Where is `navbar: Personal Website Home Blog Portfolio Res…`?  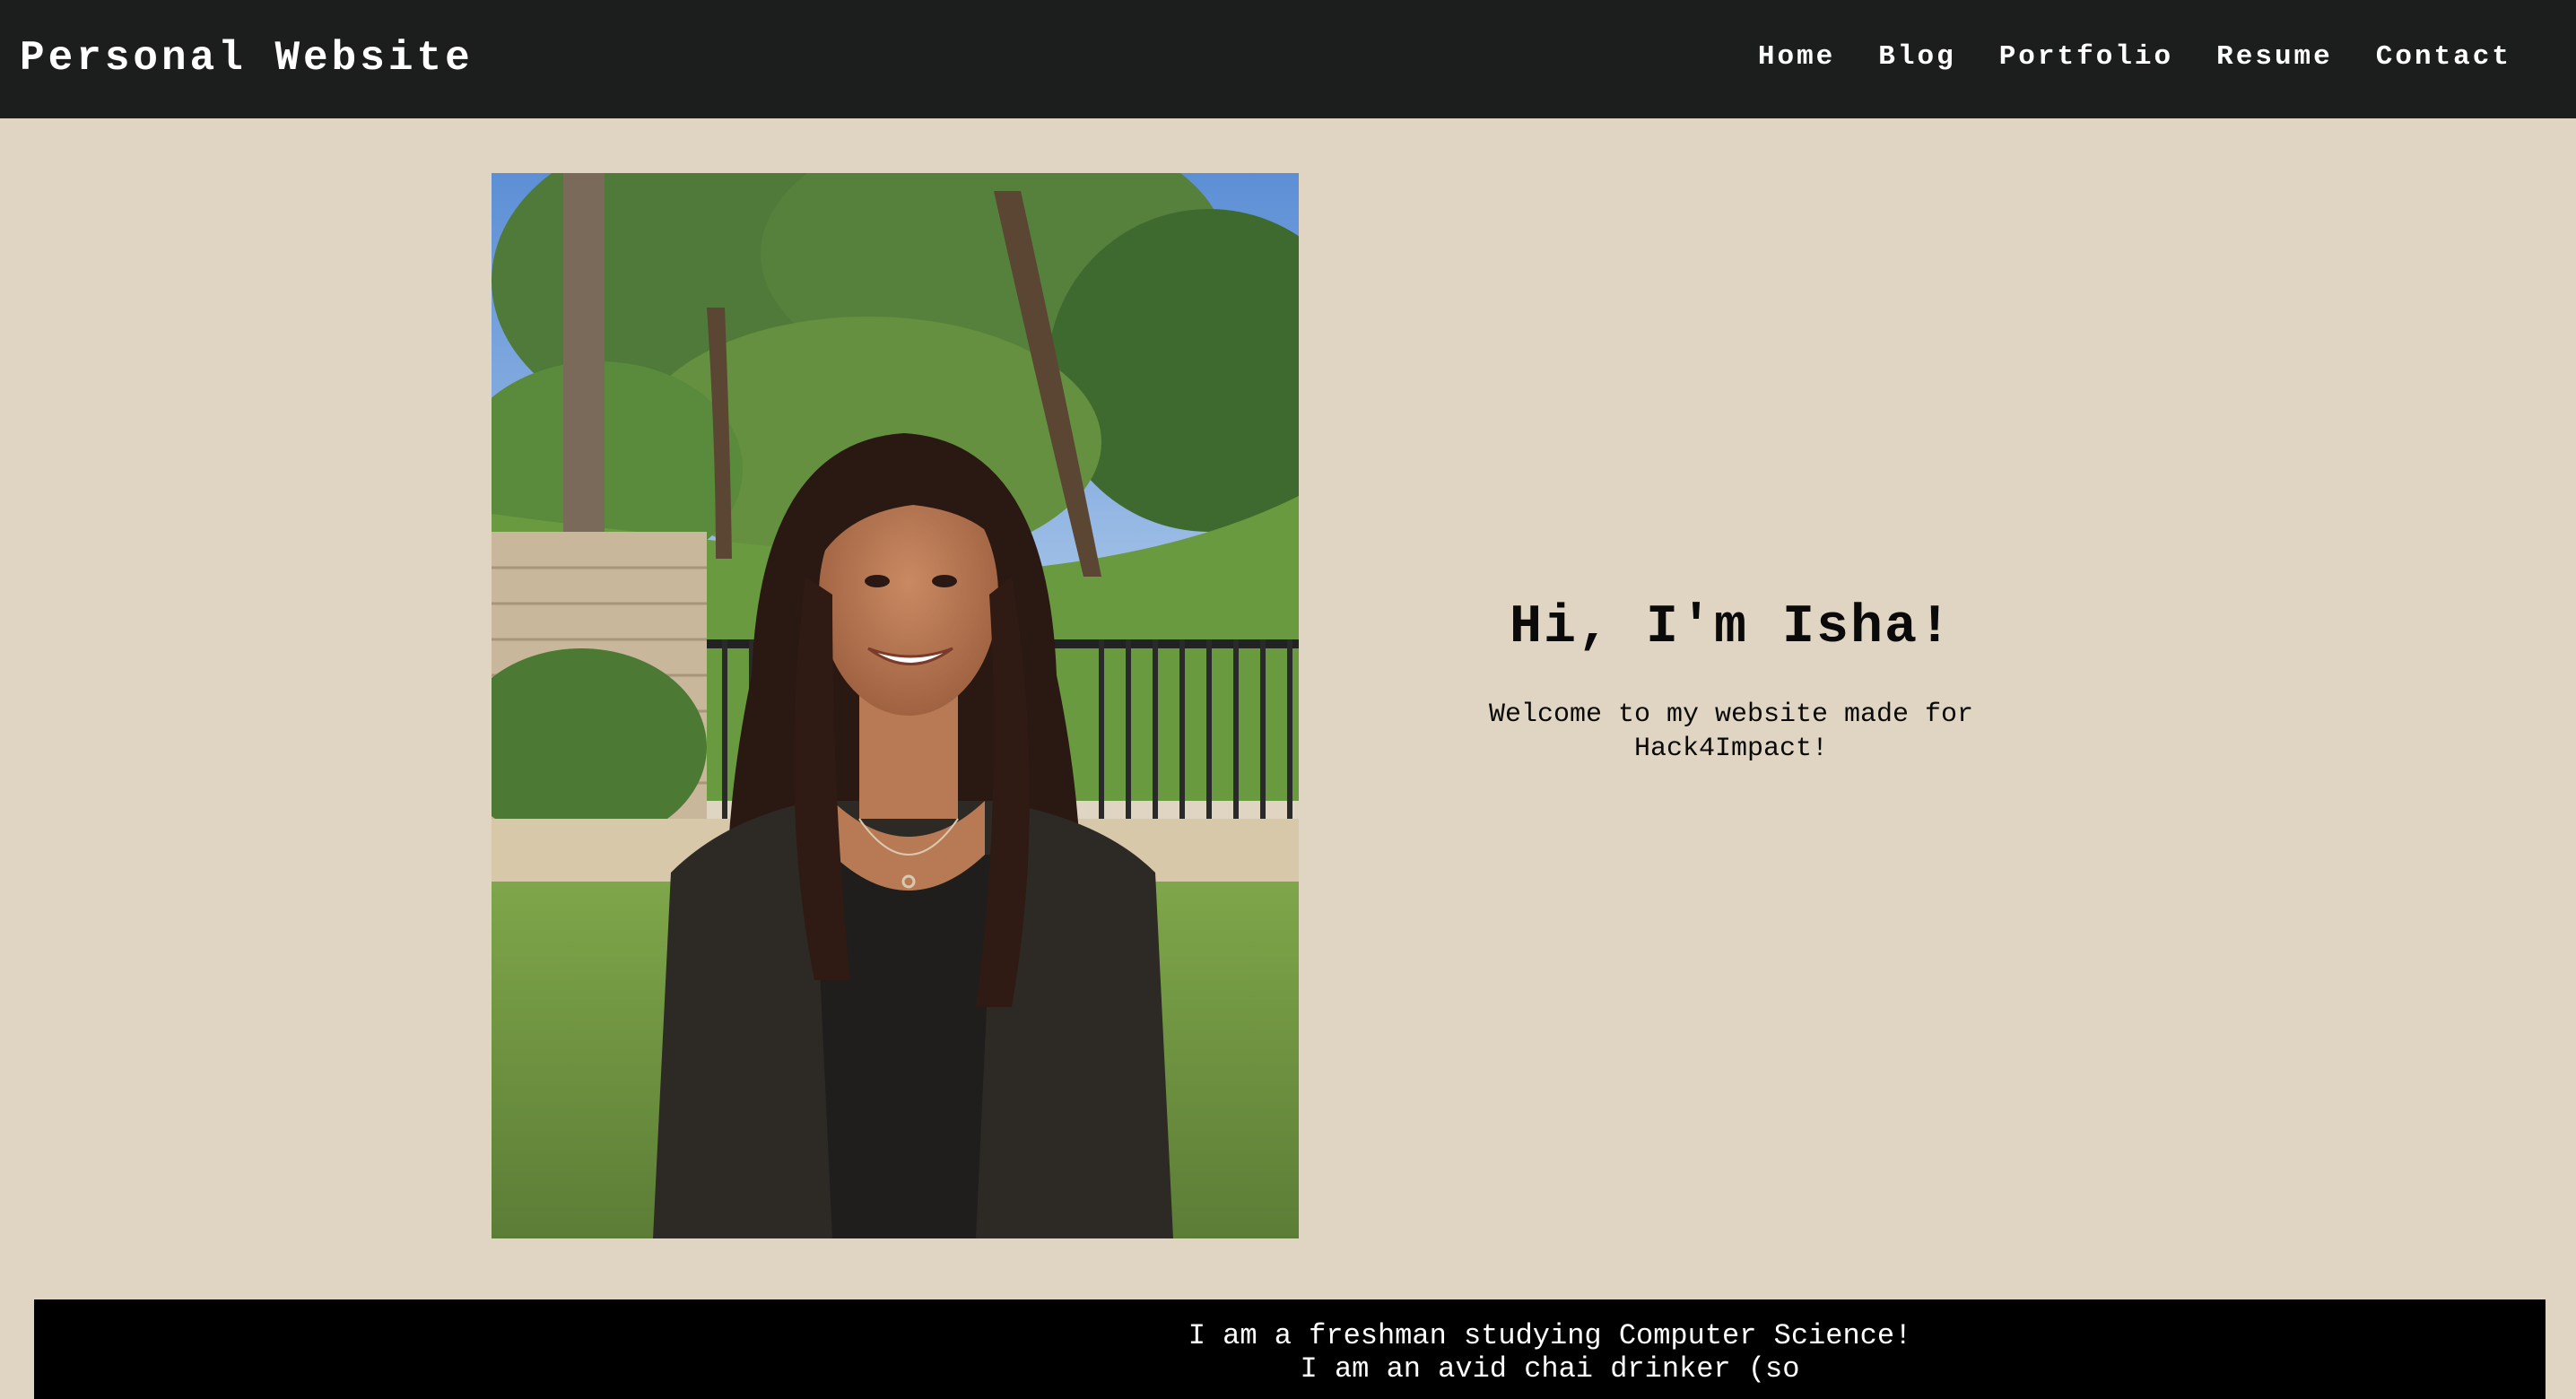
navbar: Personal Website Home Blog Portfolio Res… is located at coordinates (1288, 59).